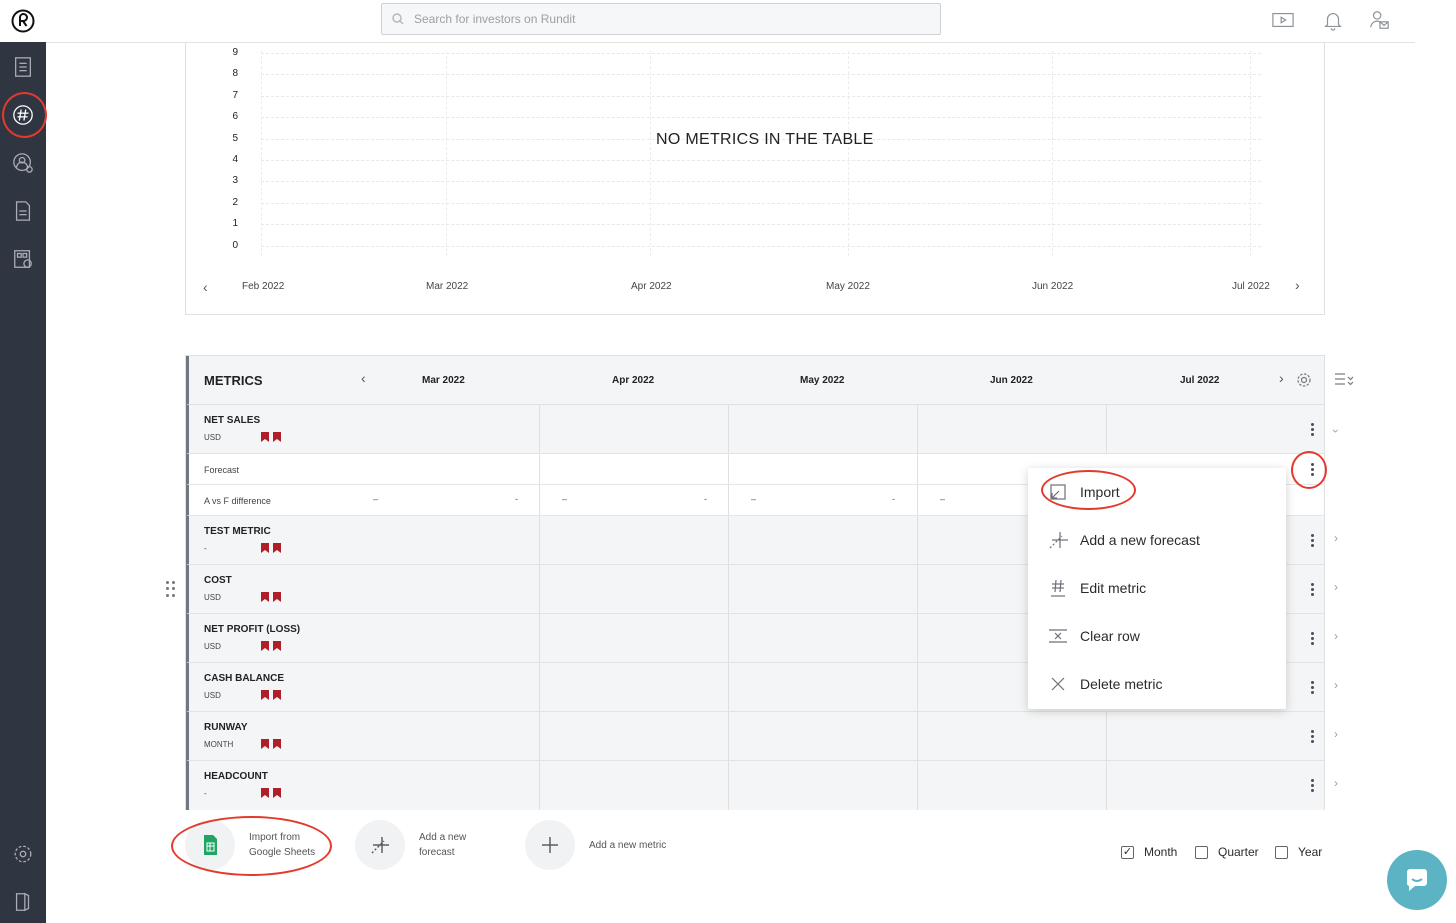 The width and height of the screenshot is (1456, 923). Describe the element at coordinates (23, 163) in the screenshot. I see `investors-icon` at that location.